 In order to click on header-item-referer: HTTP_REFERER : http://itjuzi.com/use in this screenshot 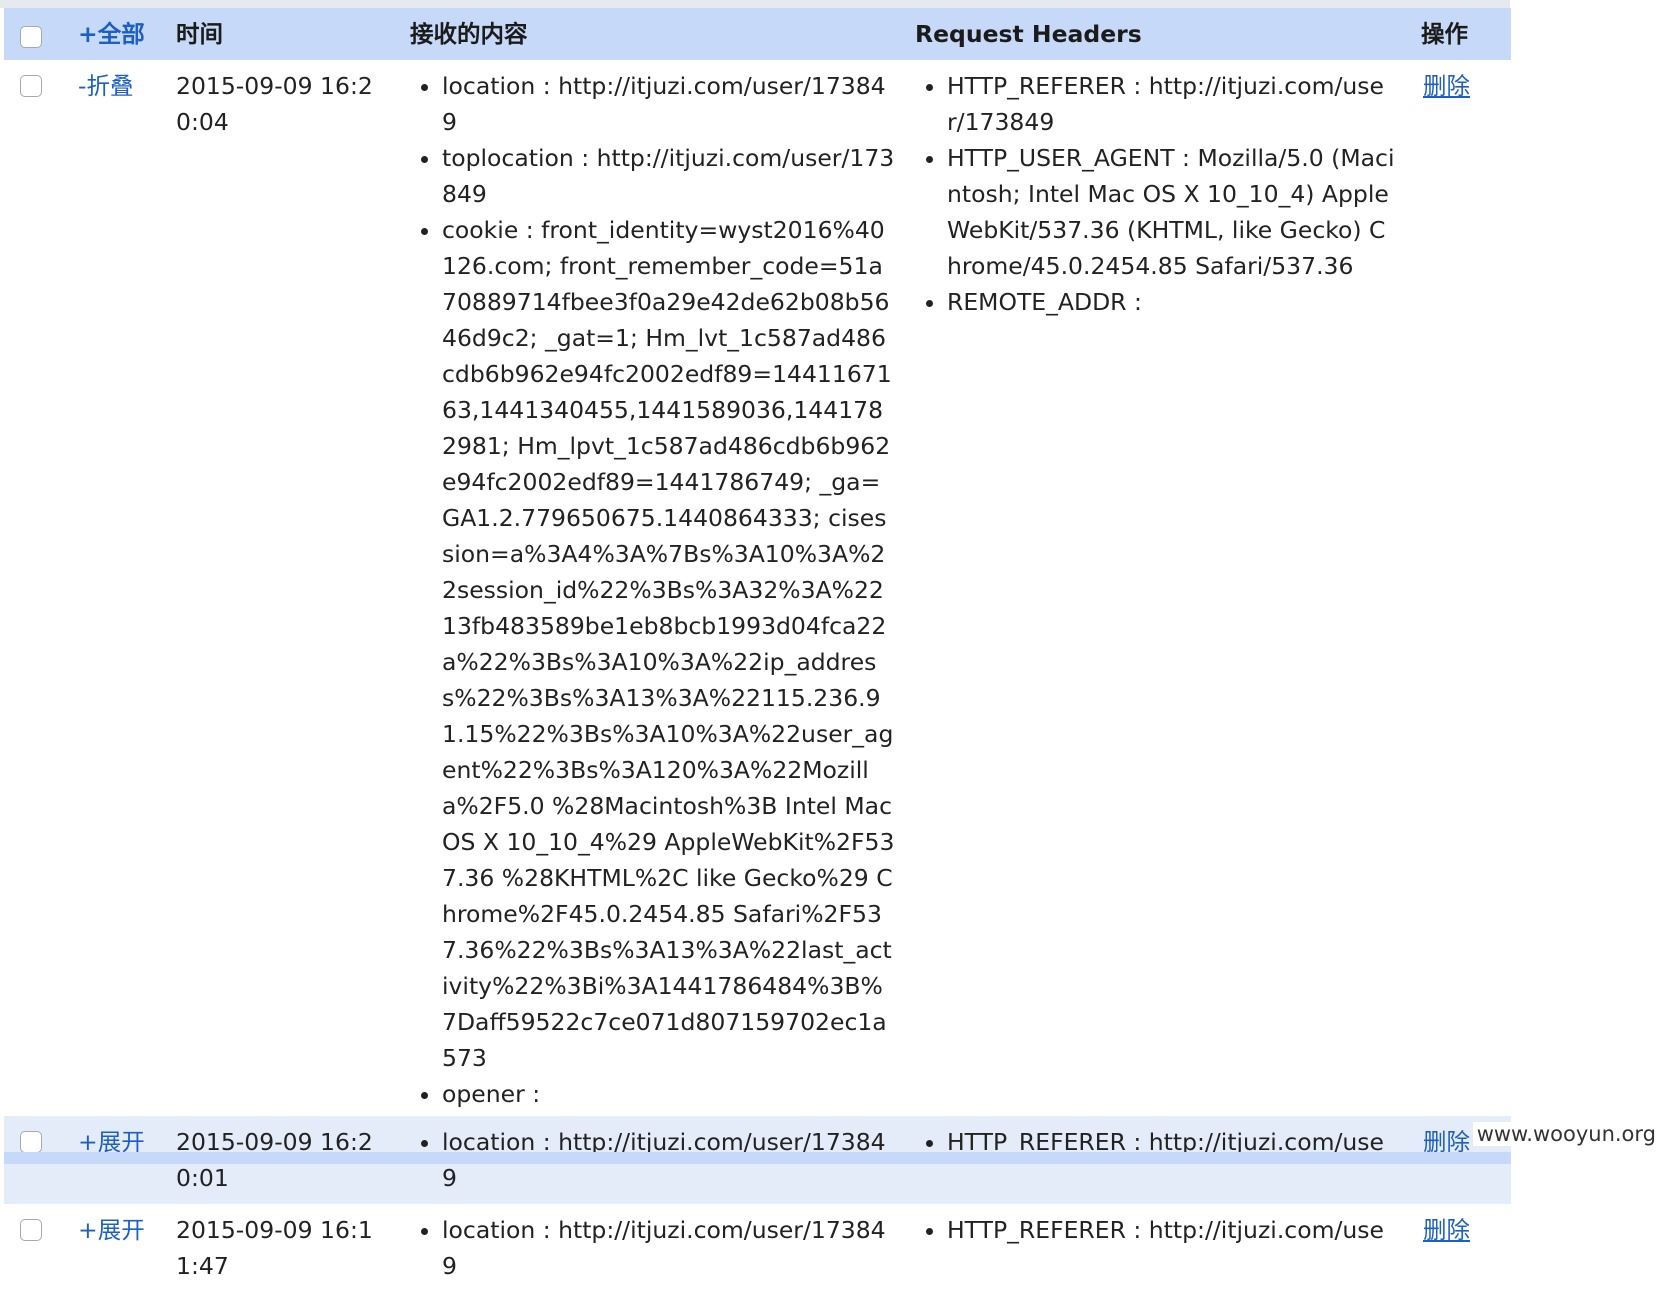, I will do `click(1171, 1230)`.